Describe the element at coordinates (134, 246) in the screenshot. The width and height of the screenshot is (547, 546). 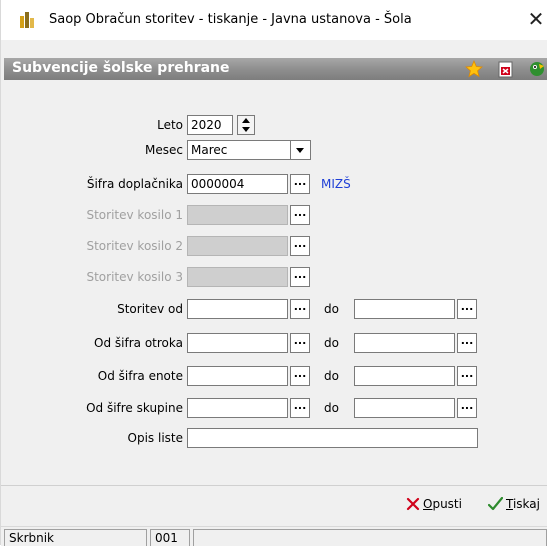
I see `storitev-kosilo-2-label: Storitev kosilo 2` at that location.